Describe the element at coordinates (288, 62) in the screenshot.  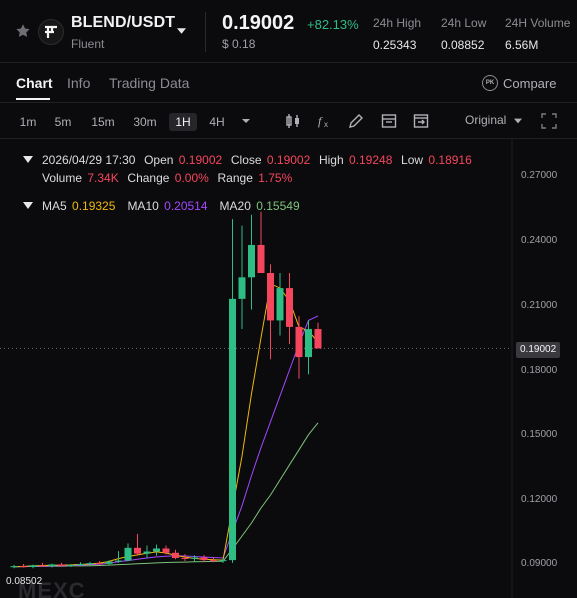
I see `header-divider-line` at that location.